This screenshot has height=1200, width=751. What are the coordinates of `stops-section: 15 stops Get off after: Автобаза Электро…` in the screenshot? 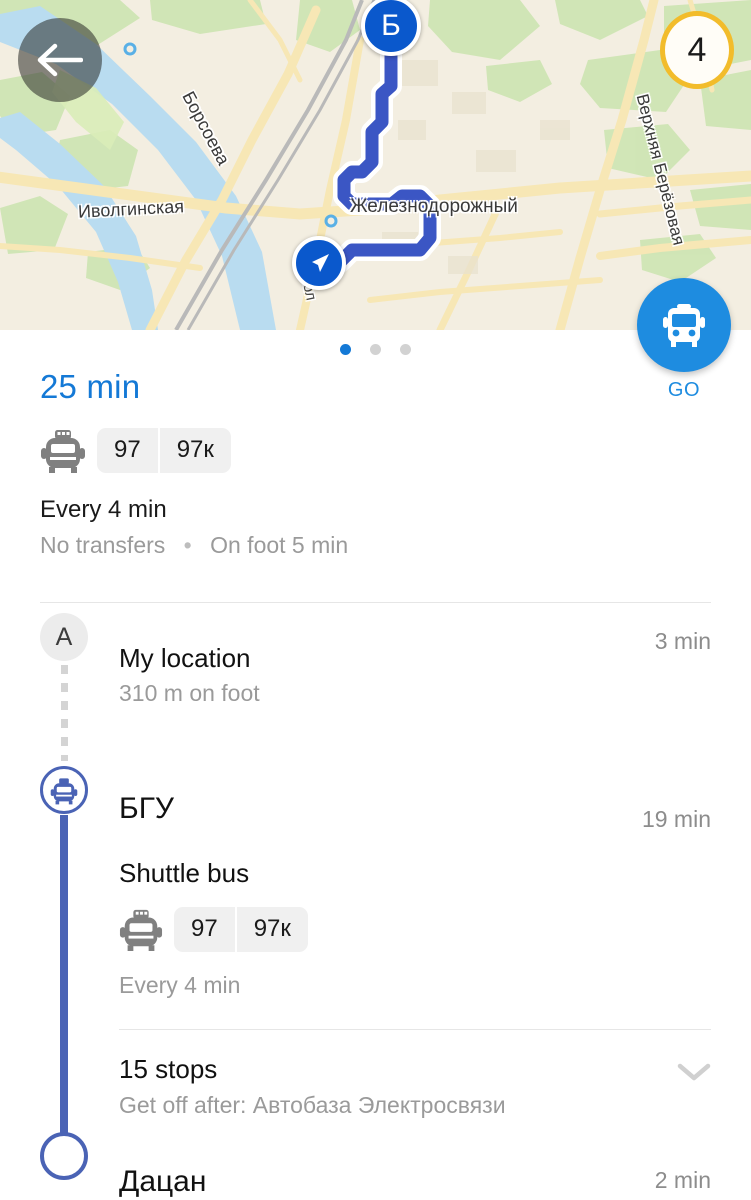 It's located at (435, 1086).